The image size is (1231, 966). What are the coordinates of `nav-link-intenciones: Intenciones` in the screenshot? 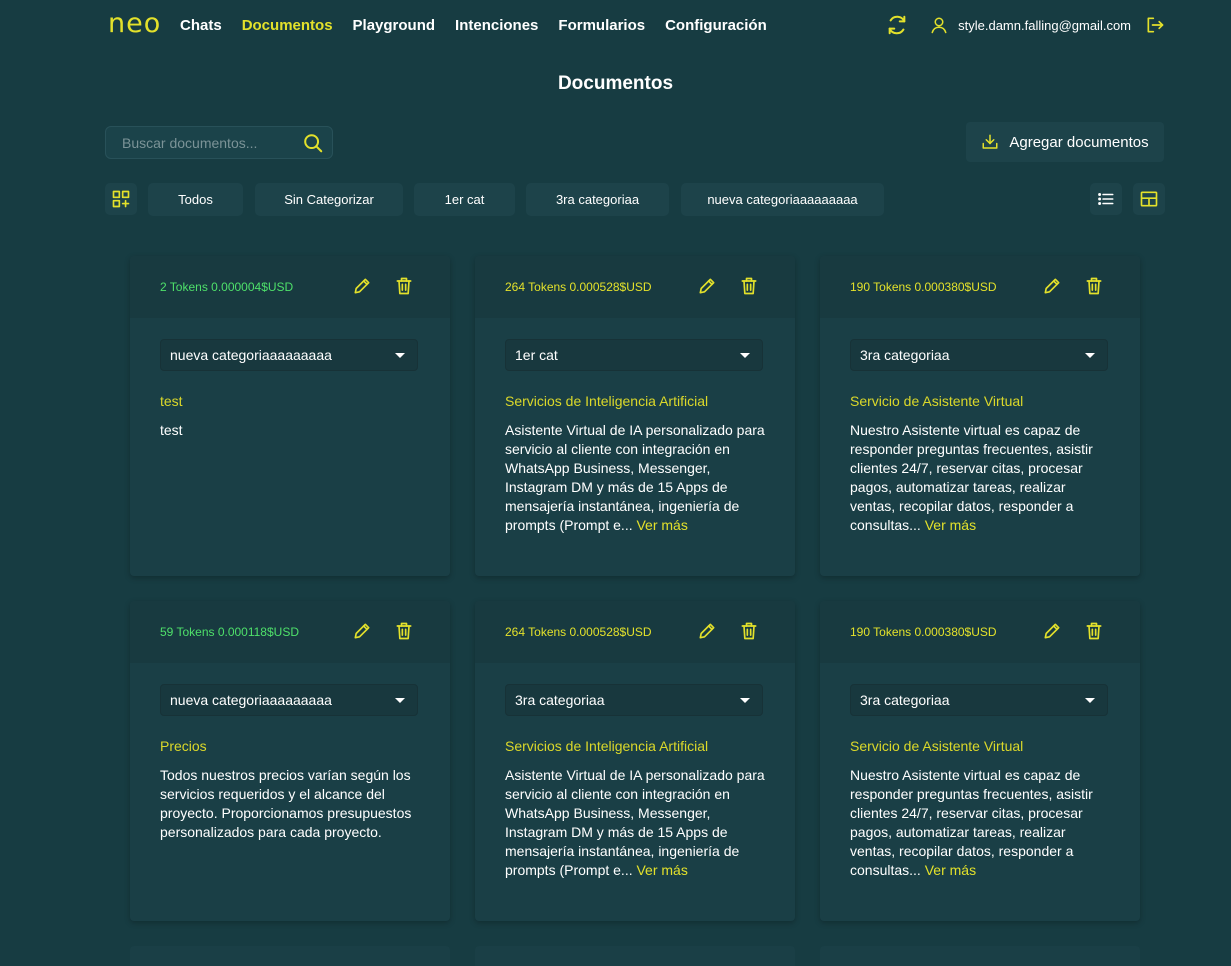 It's located at (496, 26).